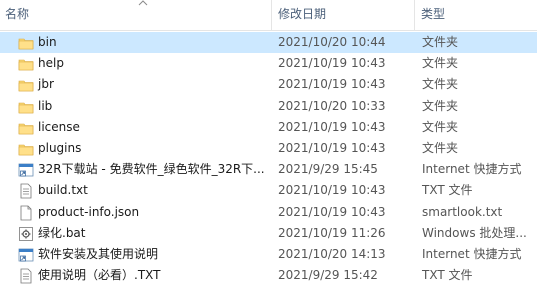 This screenshot has height=287, width=537. Describe the element at coordinates (268, 275) in the screenshot. I see `file-row: 使用说明（必看）.TXT 2021/9/29 15:42 TXT 文件` at that location.